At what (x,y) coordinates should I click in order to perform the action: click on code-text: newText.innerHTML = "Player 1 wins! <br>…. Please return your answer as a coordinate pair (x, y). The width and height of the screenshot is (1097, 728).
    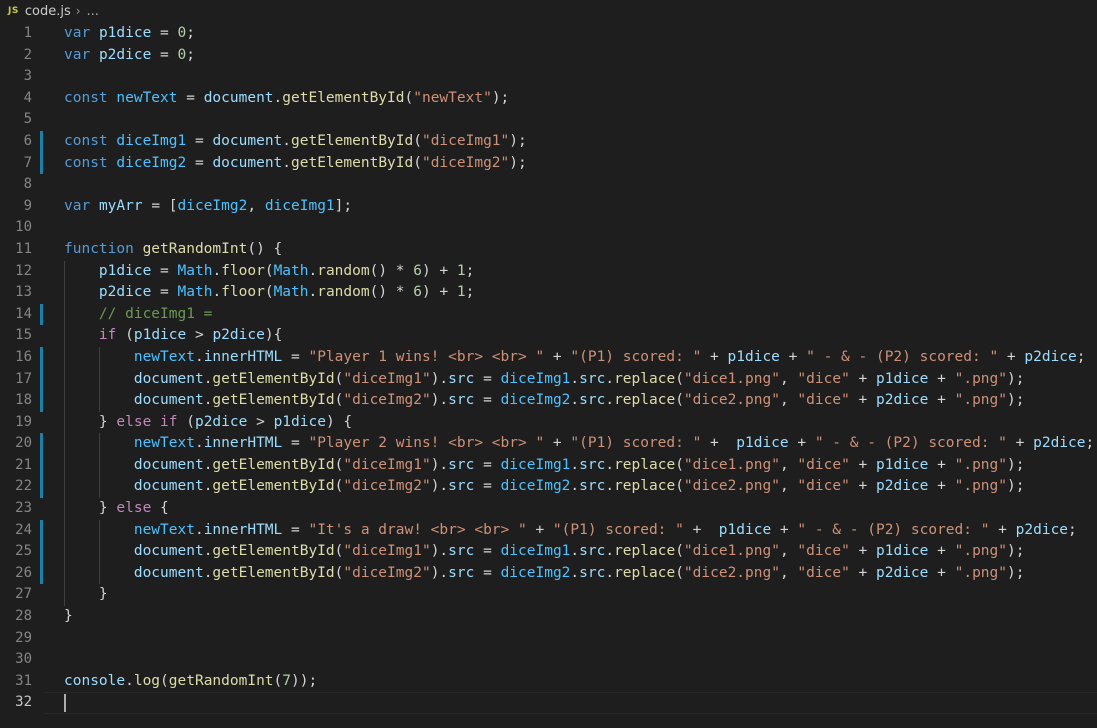
    Looking at the image, I should click on (575, 358).